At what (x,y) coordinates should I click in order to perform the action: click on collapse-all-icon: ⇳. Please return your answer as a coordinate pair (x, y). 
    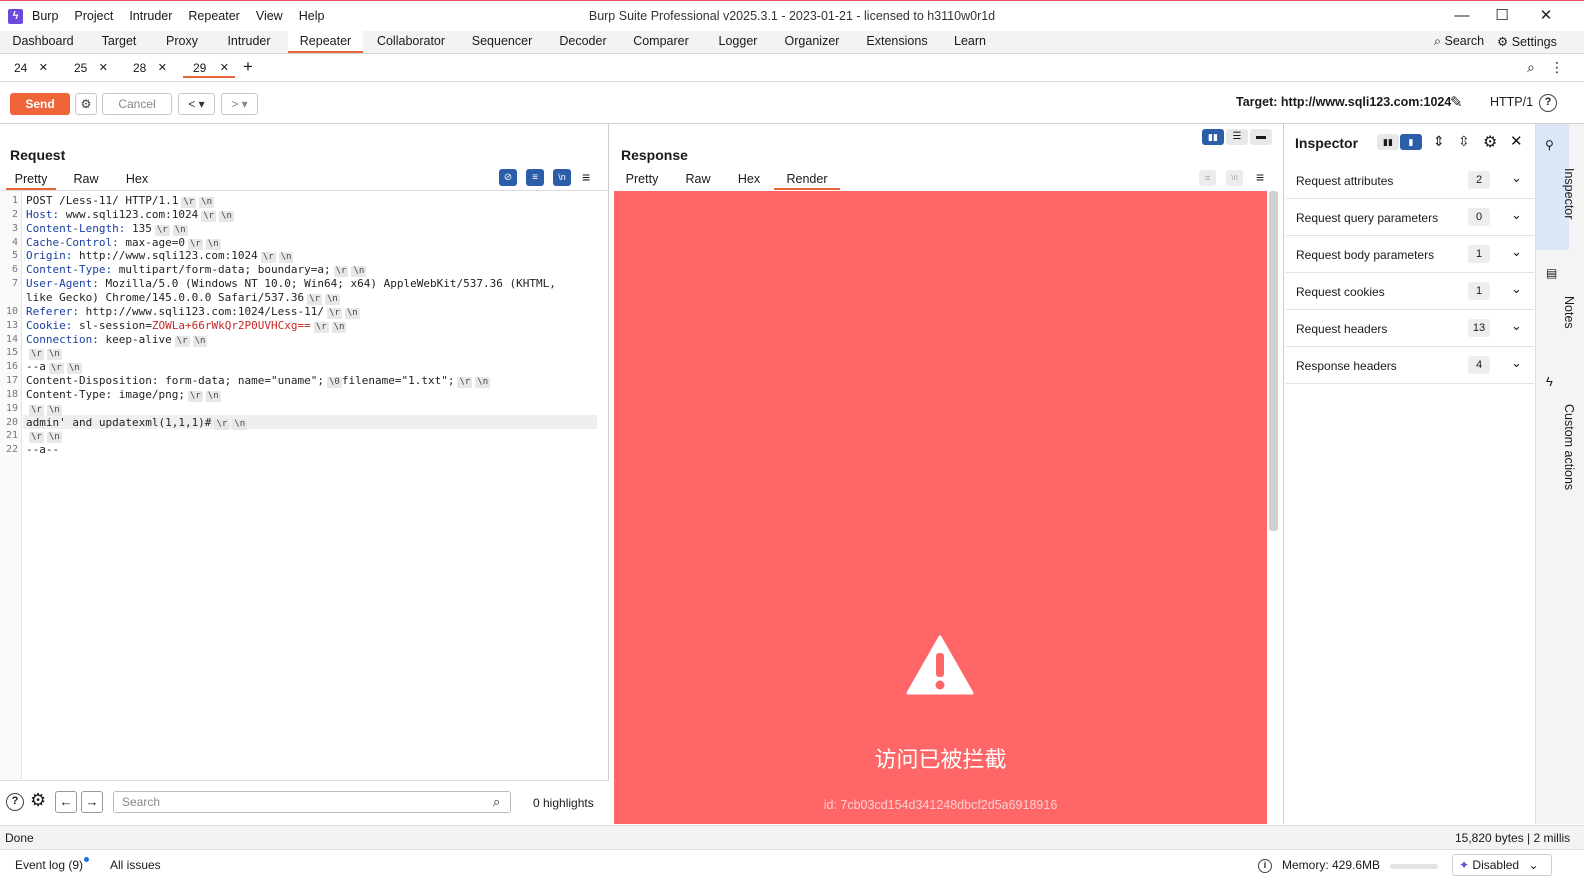
    Looking at the image, I should click on (1464, 141).